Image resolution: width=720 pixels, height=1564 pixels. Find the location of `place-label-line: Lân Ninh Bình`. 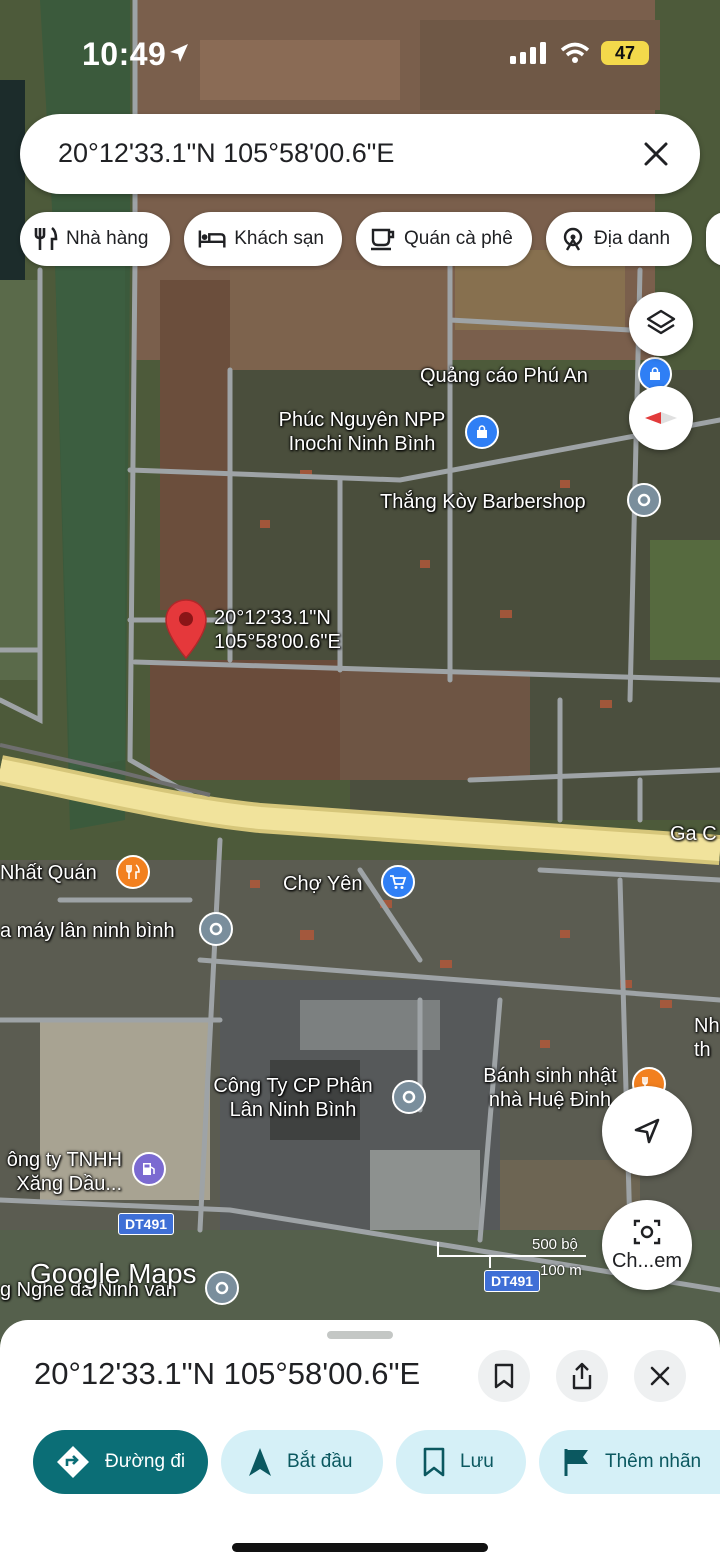

place-label-line: Lân Ninh Bình is located at coordinates (293, 1110).